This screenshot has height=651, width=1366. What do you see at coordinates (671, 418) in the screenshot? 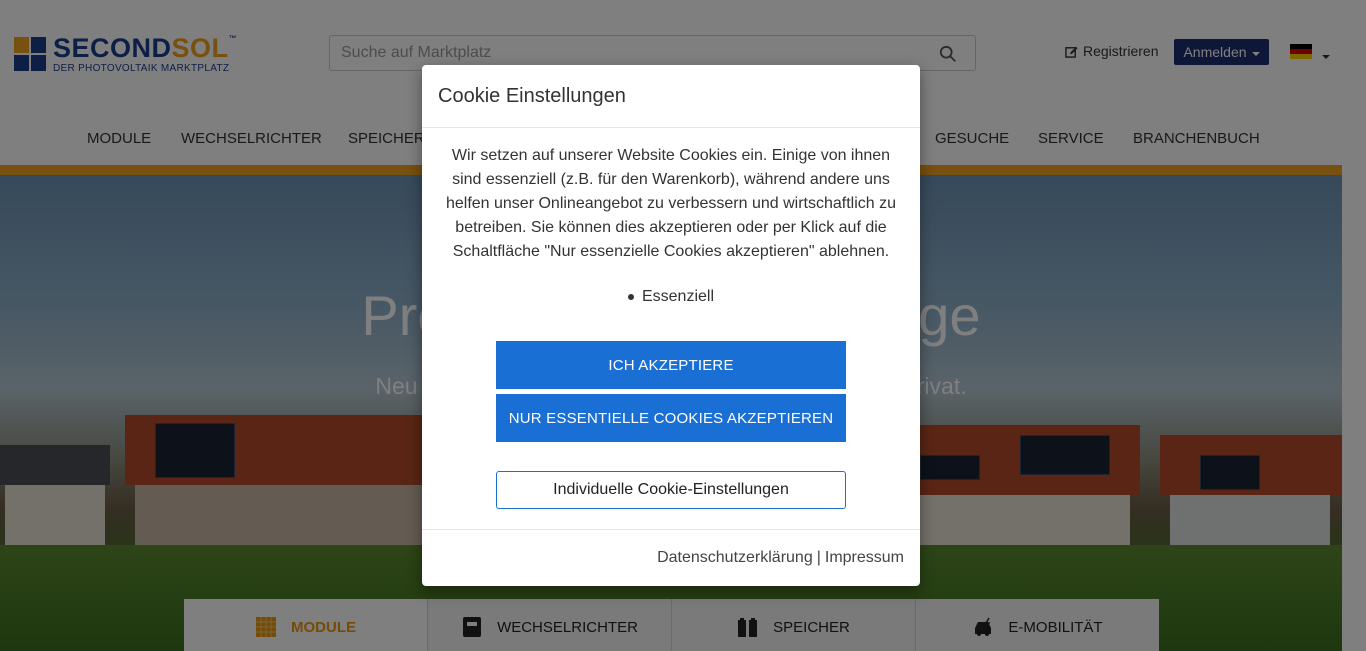
I see `accept-essential-button: Nur essentielle Cookies akzeptieren` at bounding box center [671, 418].